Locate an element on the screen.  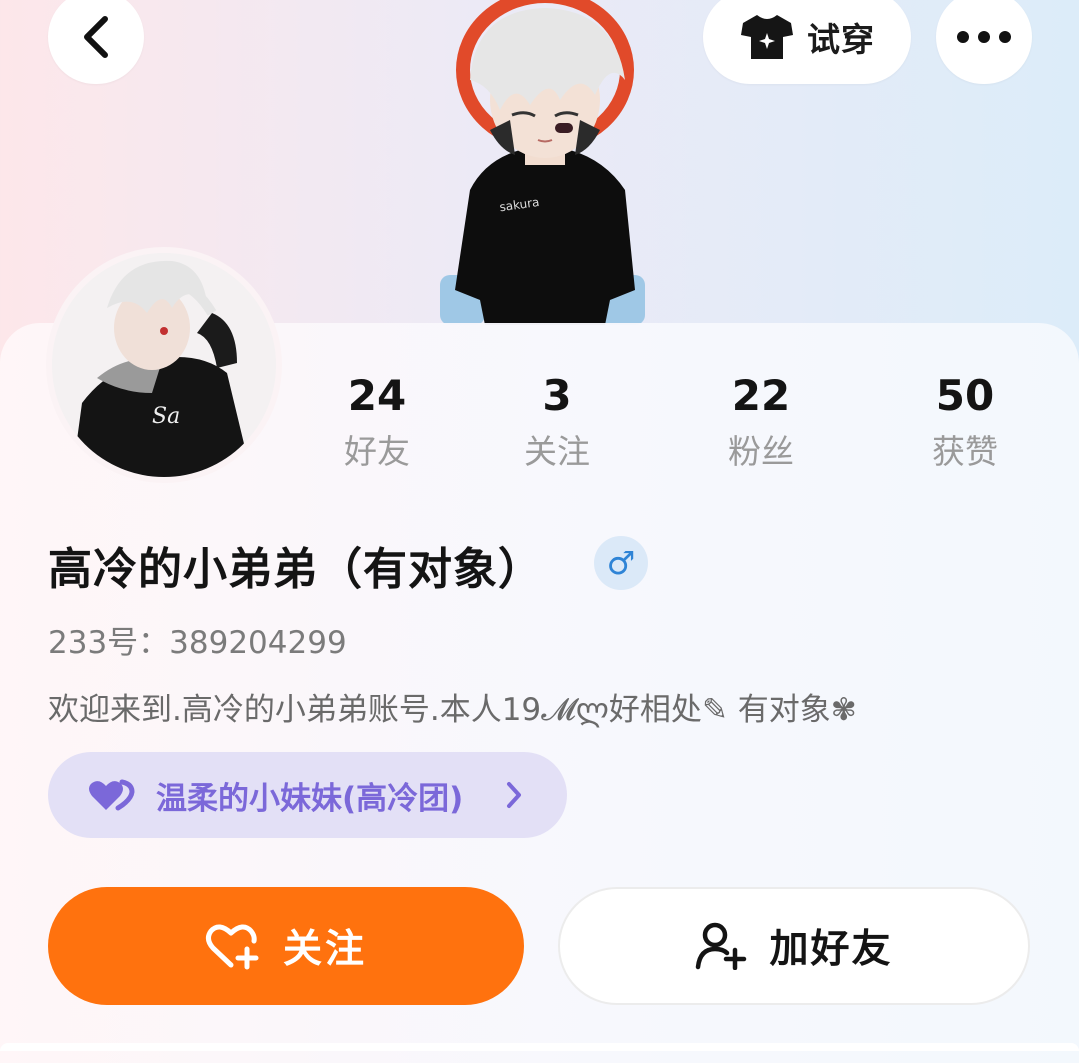
try-on-label: 试穿 is located at coordinates (841, 39).